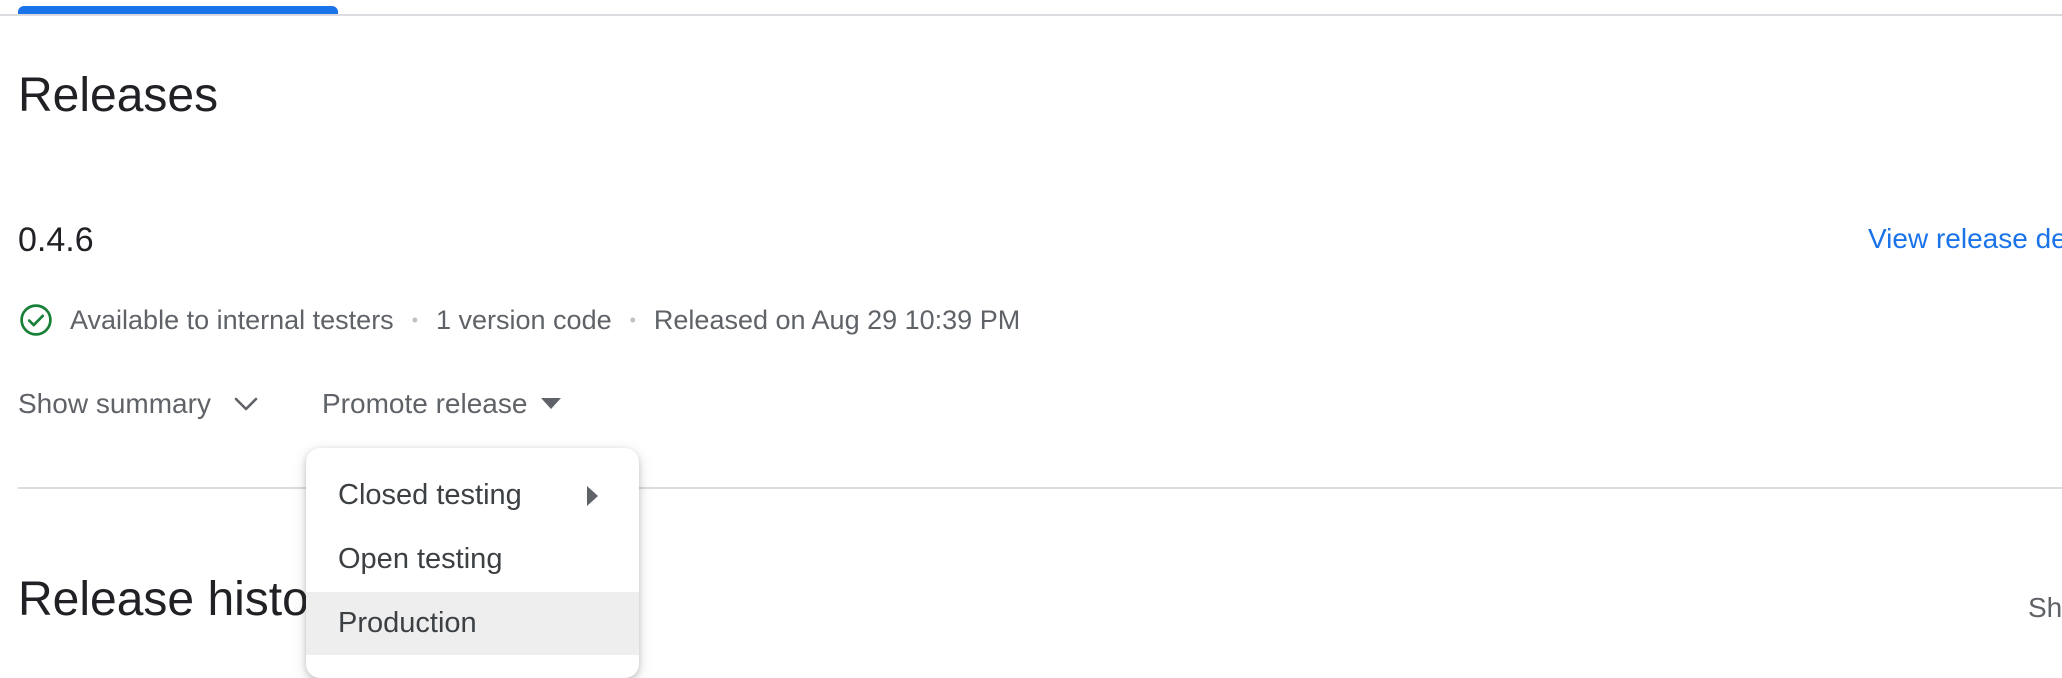 This screenshot has height=678, width=2062. I want to click on promote-release-menu: Closed testing Open testing Production, so click(472, 563).